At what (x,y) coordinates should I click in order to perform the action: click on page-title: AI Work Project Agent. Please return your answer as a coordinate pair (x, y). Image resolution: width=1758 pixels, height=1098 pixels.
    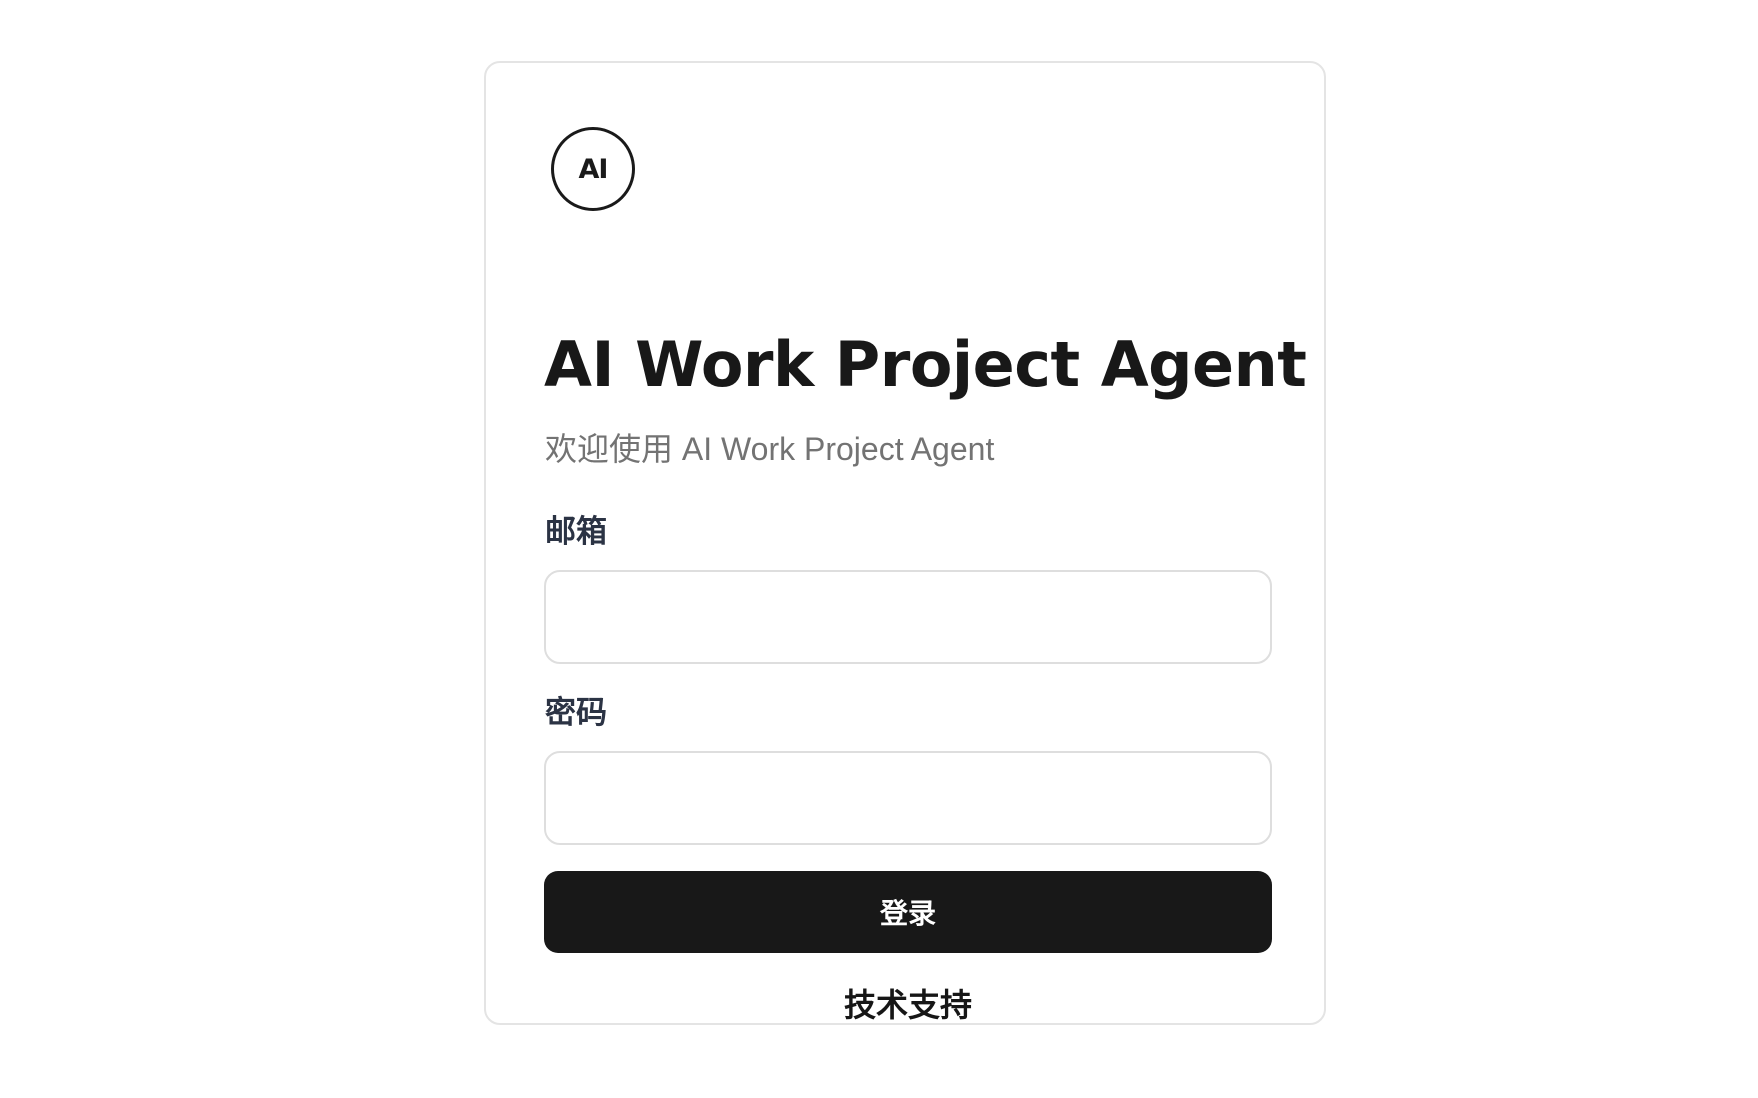
    Looking at the image, I should click on (925, 364).